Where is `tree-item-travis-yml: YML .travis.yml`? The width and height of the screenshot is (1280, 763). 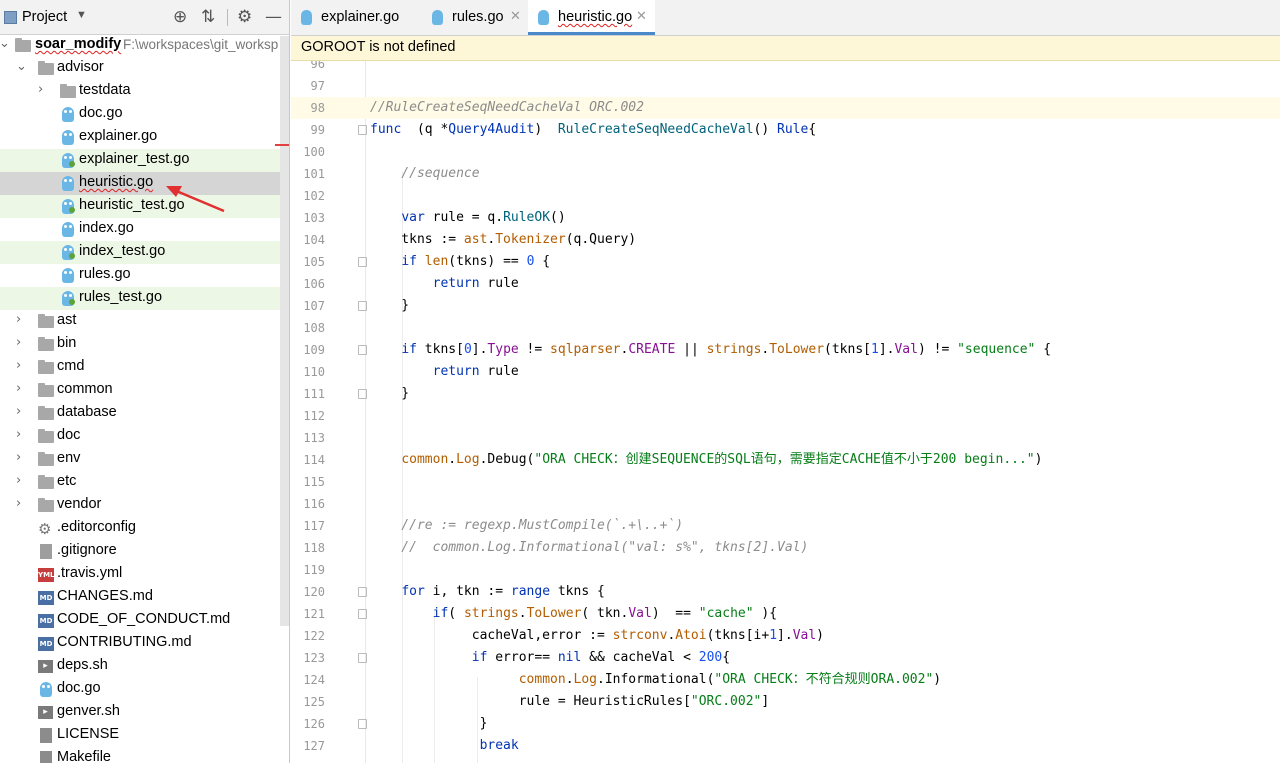
tree-item-travis-yml: YML .travis.yml is located at coordinates (144, 574).